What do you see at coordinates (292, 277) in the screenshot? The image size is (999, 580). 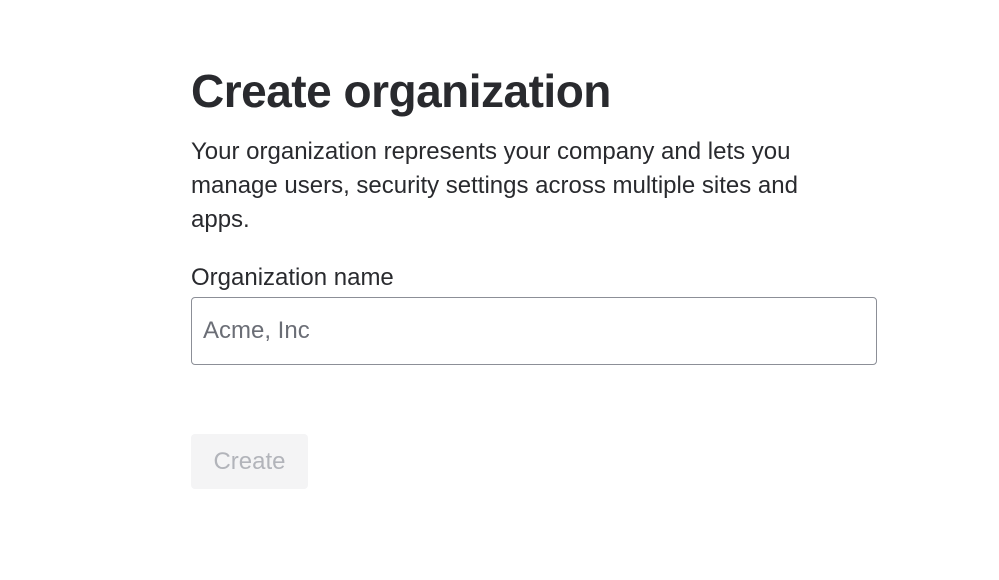 I see `organization-name-label: Organization name` at bounding box center [292, 277].